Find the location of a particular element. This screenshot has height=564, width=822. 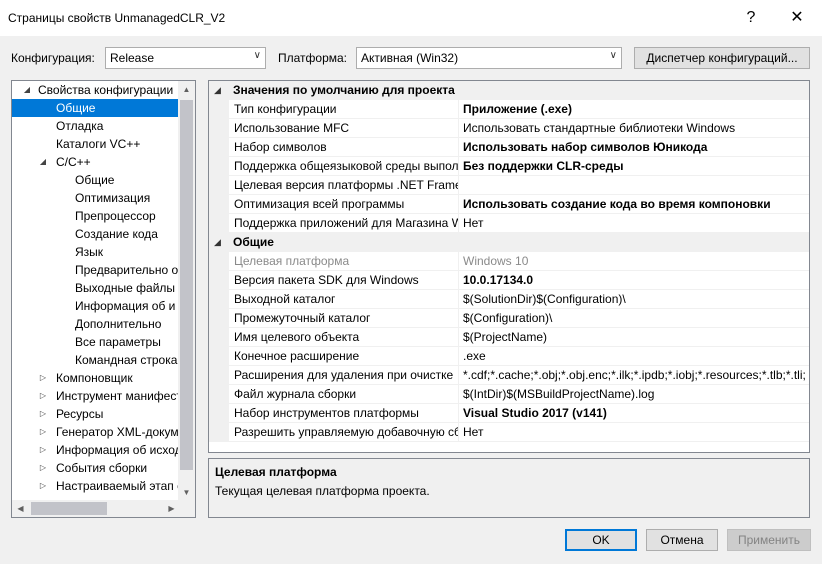

tree-item: ▷ Информация об исход is located at coordinates (96, 450).